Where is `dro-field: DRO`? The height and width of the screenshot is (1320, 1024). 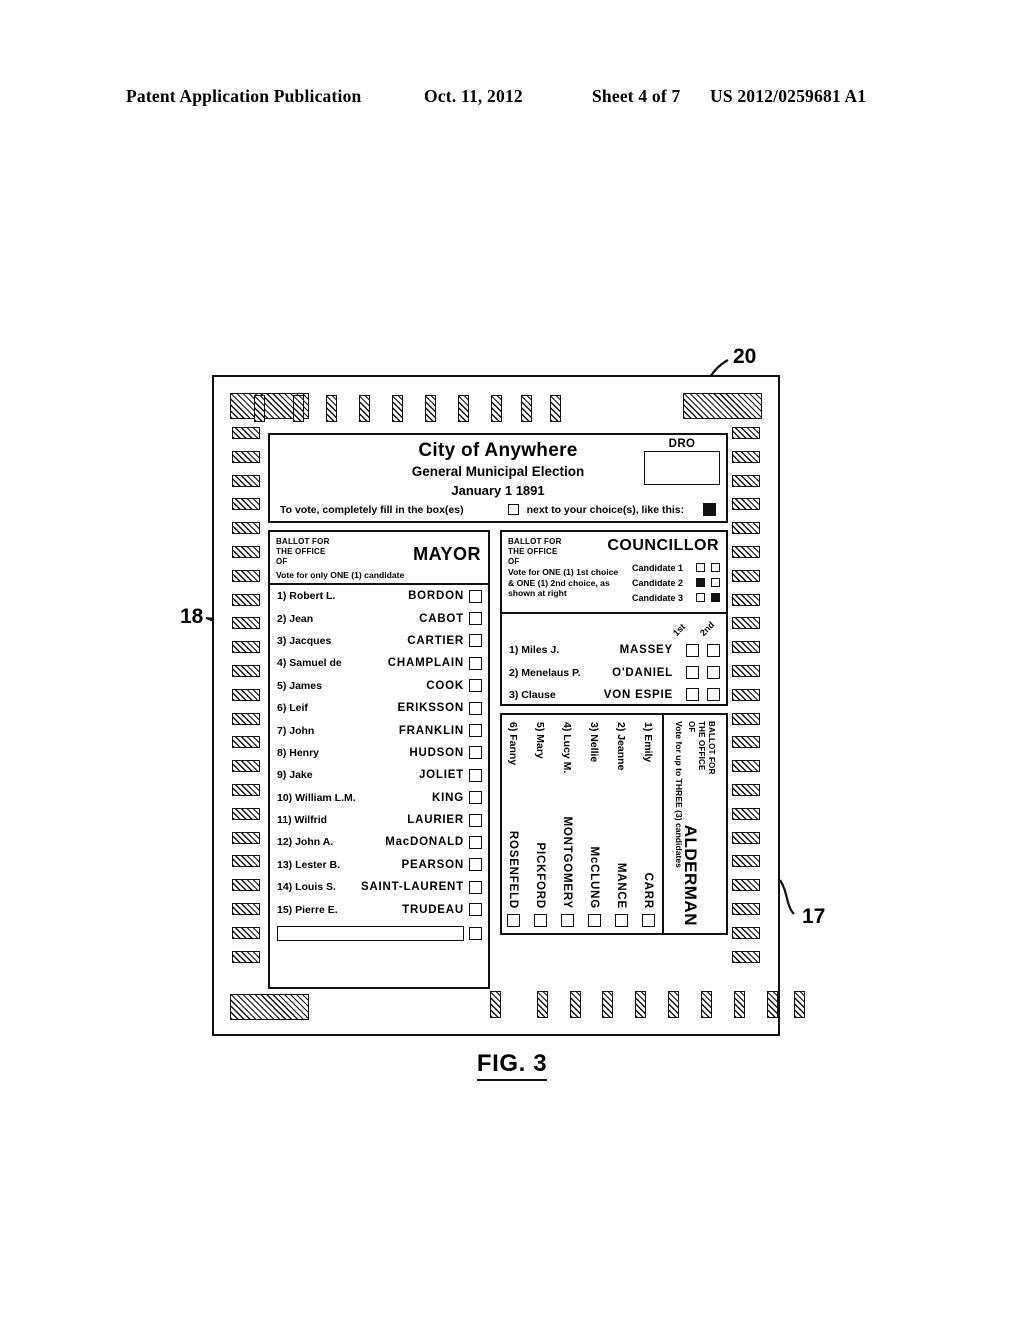 dro-field: DRO is located at coordinates (682, 461).